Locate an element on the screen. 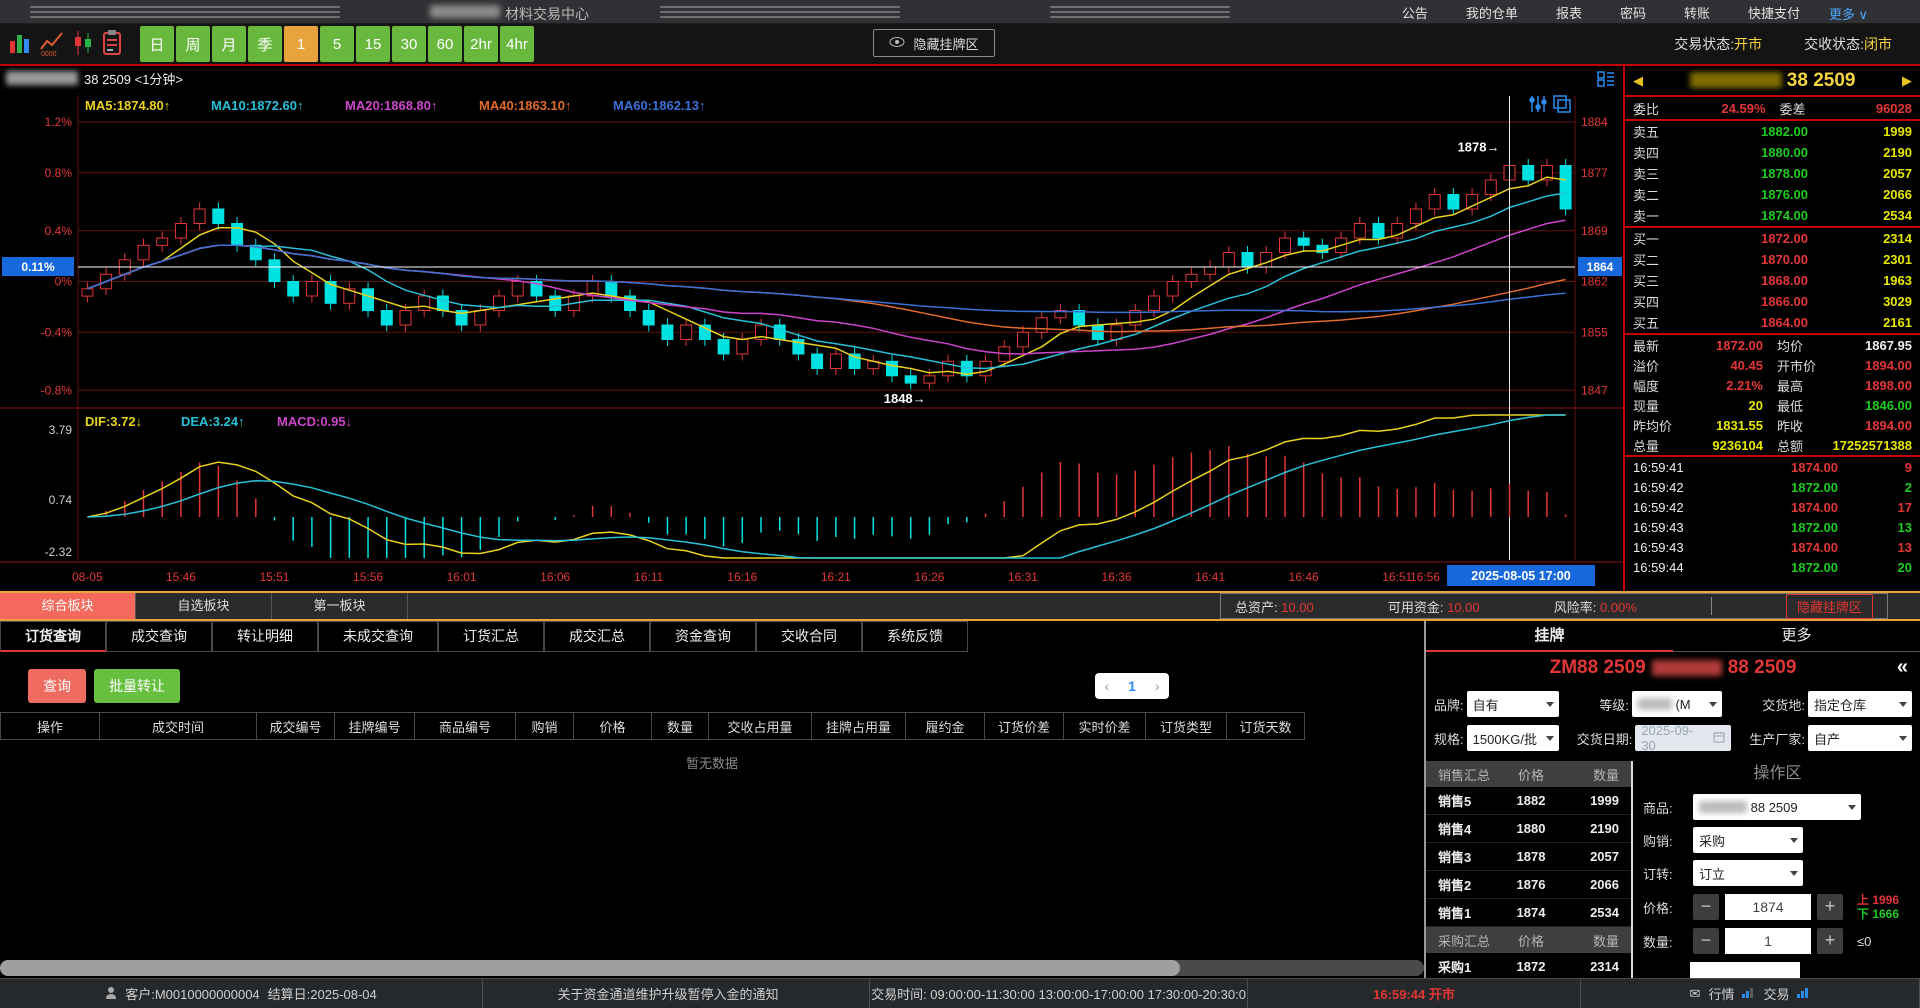 The height and width of the screenshot is (1008, 1920). prev-page-icon: ‹ is located at coordinates (1106, 686).